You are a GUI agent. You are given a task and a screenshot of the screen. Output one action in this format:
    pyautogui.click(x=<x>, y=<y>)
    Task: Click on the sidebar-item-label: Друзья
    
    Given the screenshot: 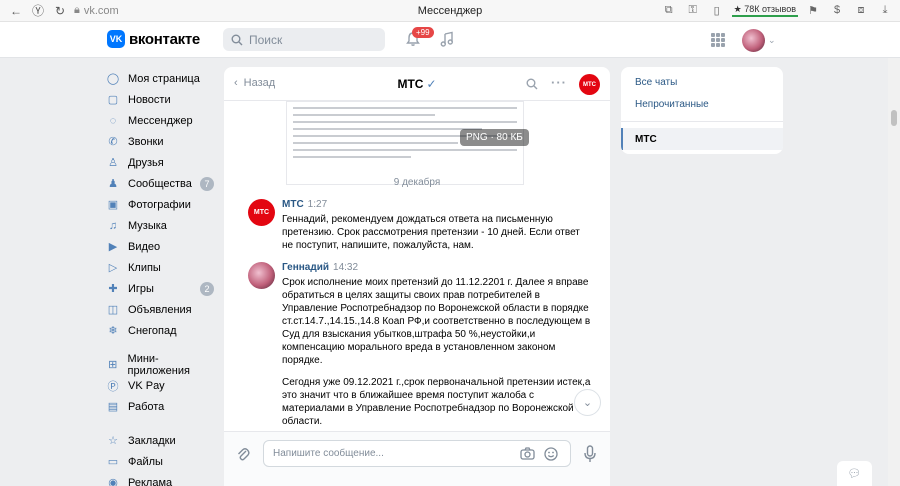 What is the action you would take?
    pyautogui.click(x=146, y=162)
    